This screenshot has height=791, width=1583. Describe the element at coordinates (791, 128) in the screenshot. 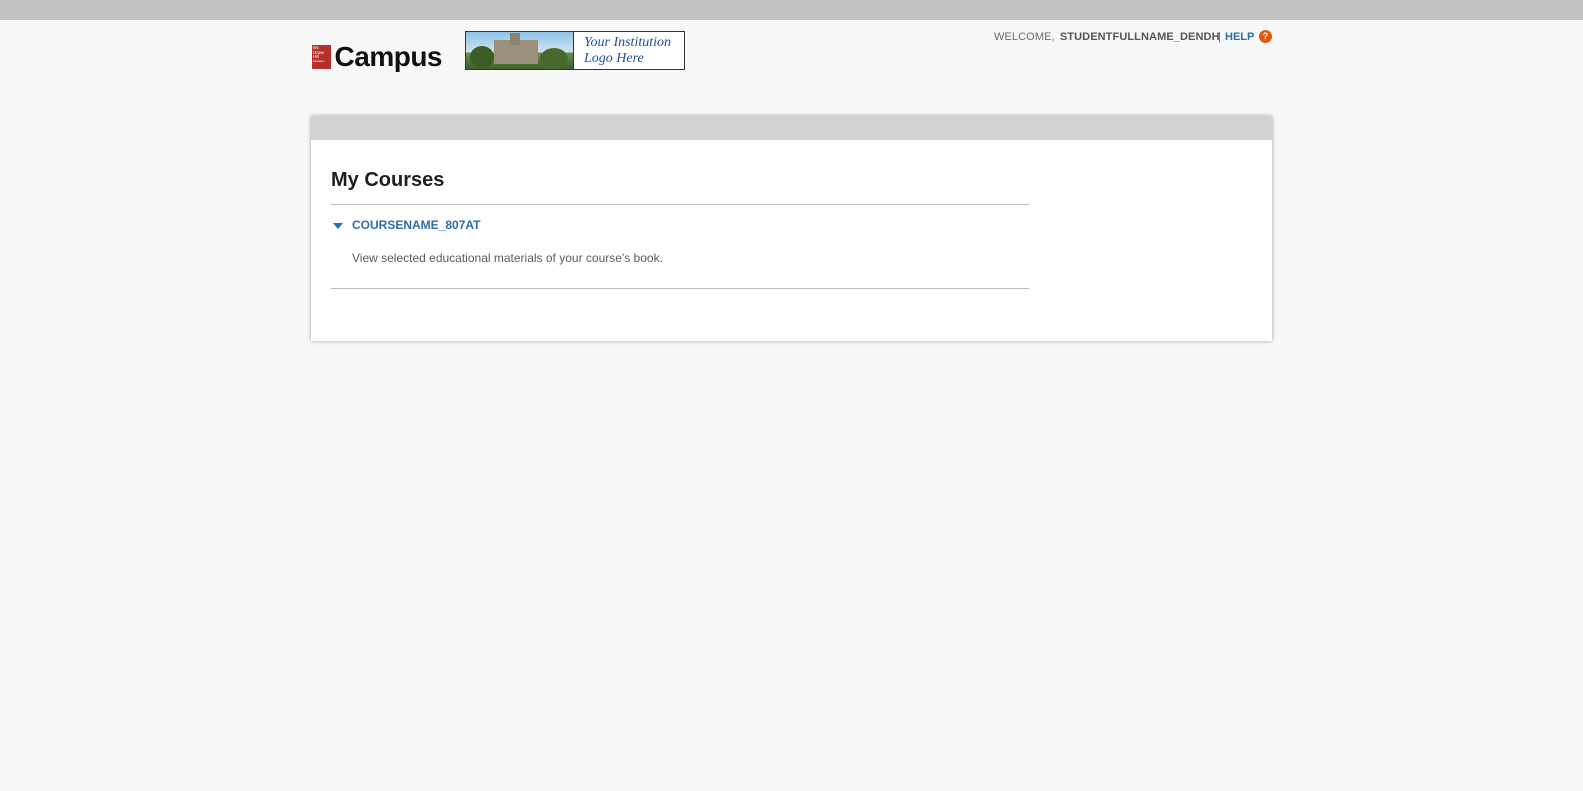

I see `panel-header-bar` at that location.